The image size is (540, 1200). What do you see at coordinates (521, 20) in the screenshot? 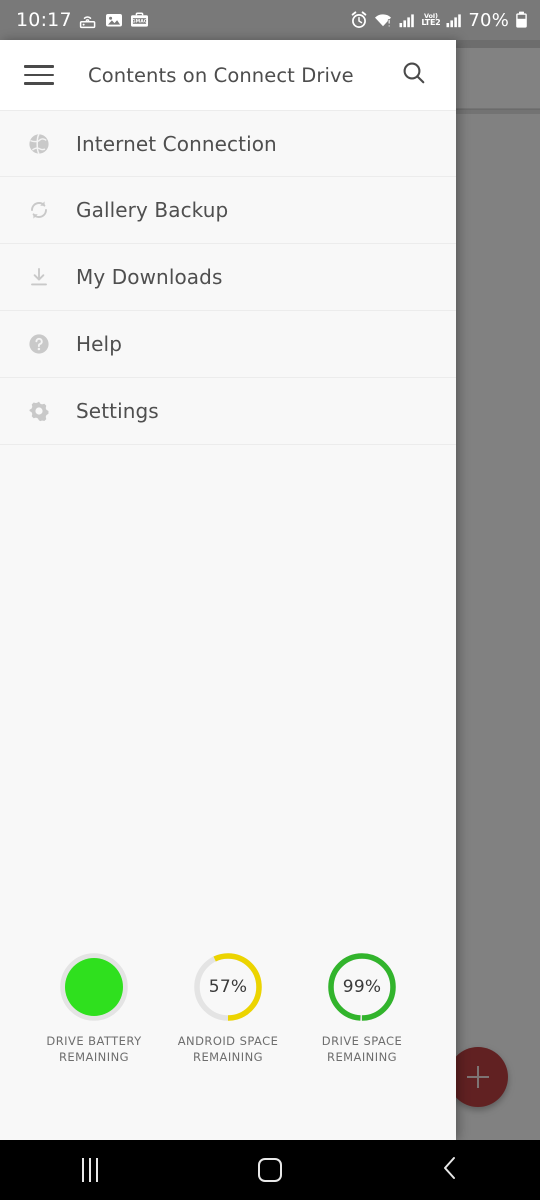
I see `battery-icon` at bounding box center [521, 20].